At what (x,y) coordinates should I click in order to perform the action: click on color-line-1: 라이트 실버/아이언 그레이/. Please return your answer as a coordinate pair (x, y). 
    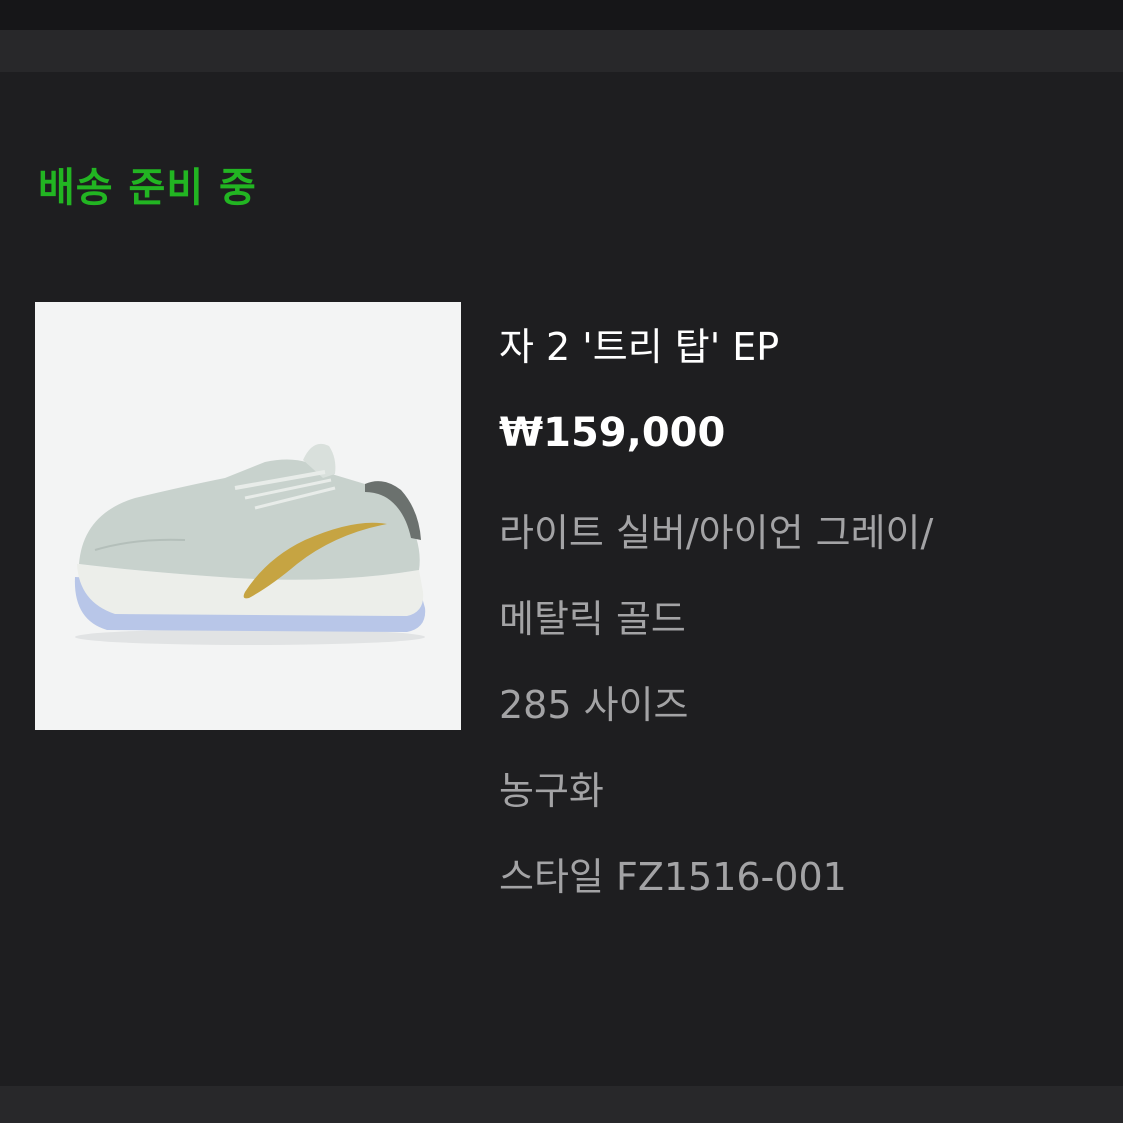
    Looking at the image, I should click on (716, 533).